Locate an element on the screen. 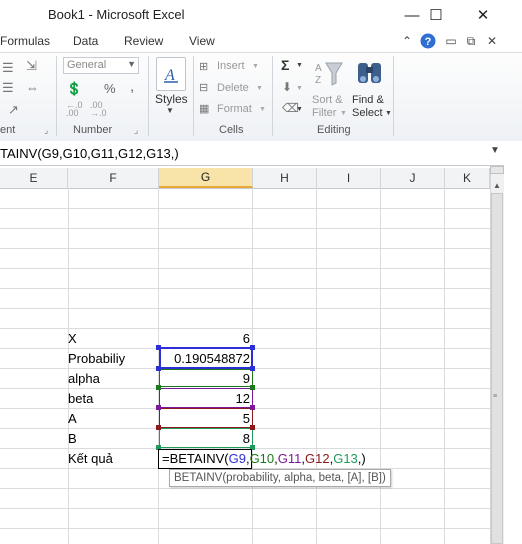 The width and height of the screenshot is (522, 544). delete-button: Delete is located at coordinates (233, 88).